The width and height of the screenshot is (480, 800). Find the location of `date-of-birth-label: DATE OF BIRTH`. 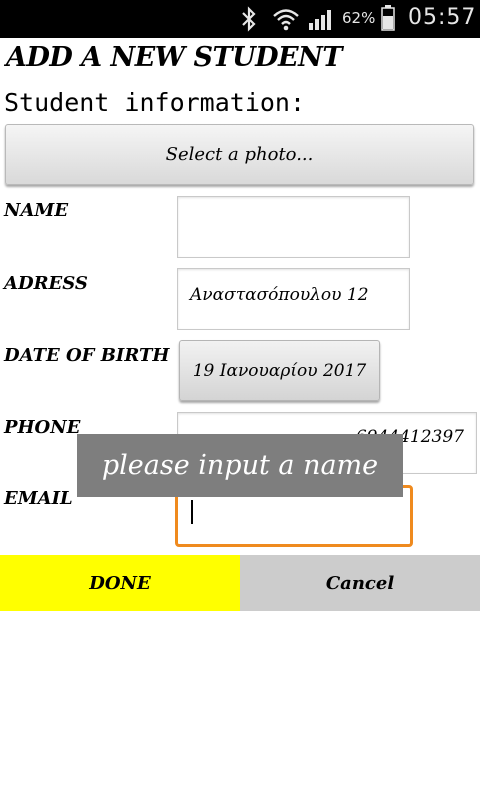

date-of-birth-label: DATE OF BIRTH is located at coordinates (87, 355).